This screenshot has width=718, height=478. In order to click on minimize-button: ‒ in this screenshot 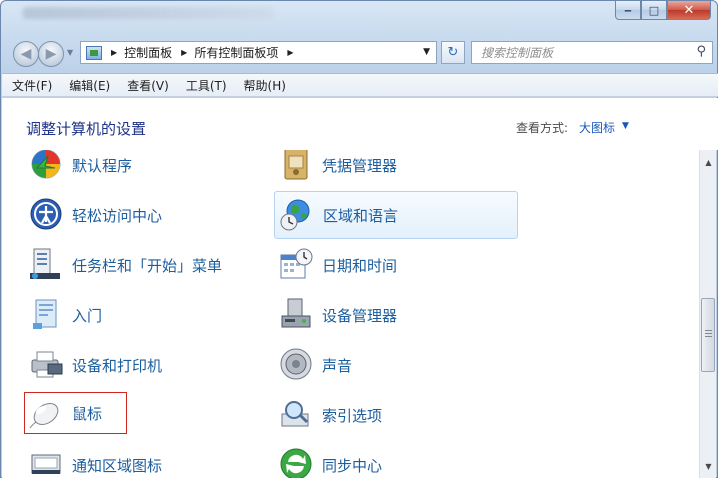, I will do `click(628, 10)`.